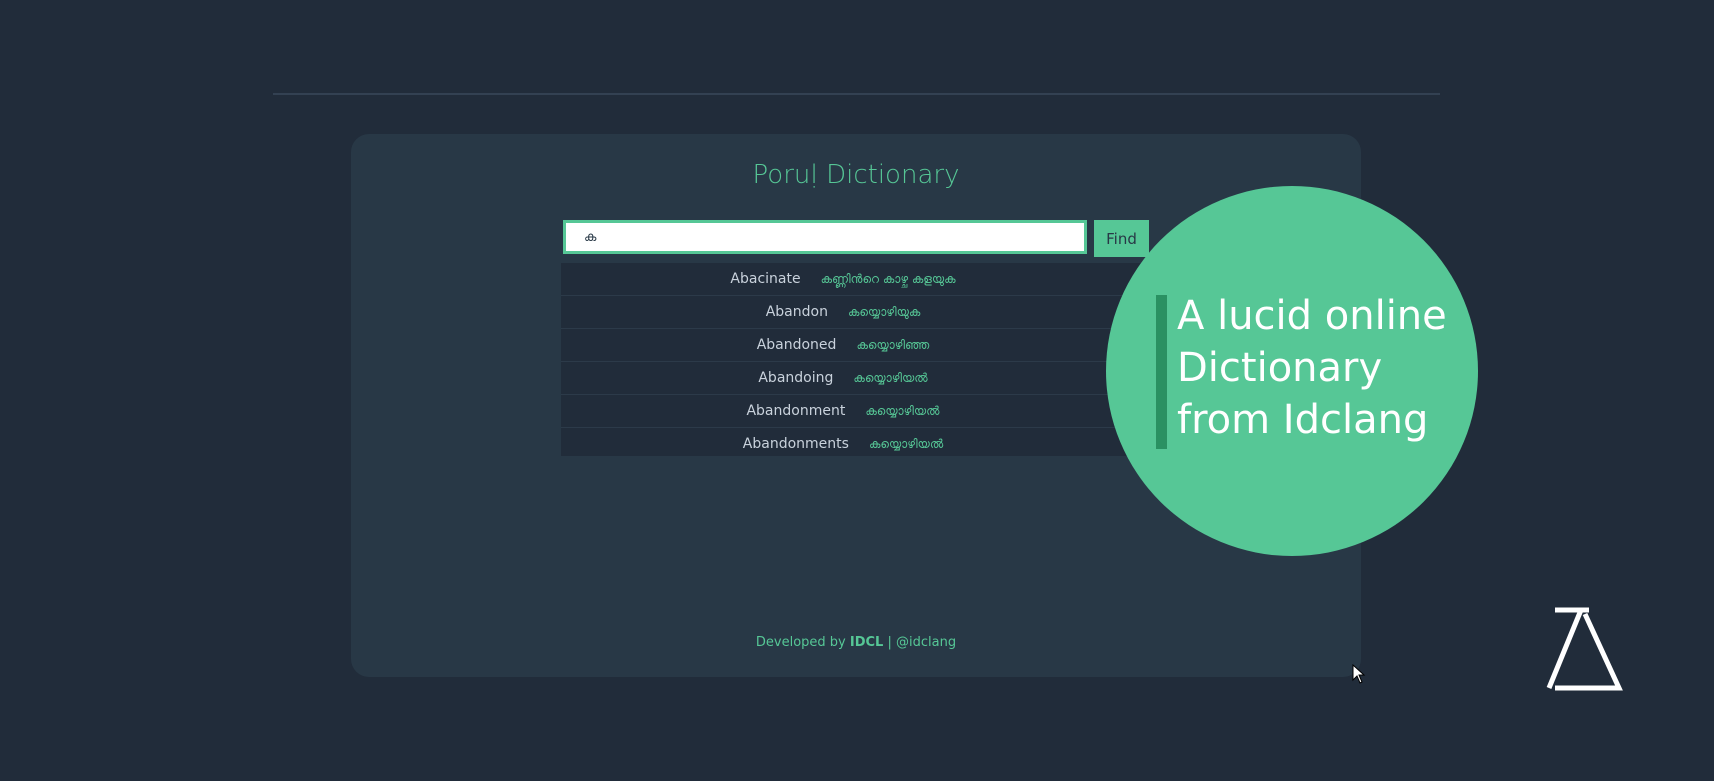  I want to click on result-row: Abandon കയ്യൊഴിയുക, so click(861, 312).